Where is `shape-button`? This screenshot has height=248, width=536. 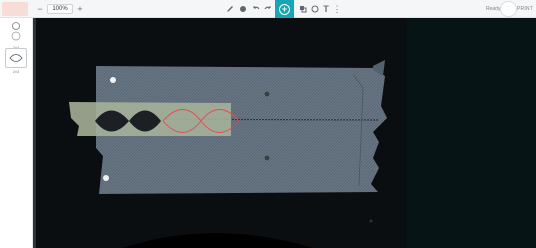 shape-button is located at coordinates (315, 9).